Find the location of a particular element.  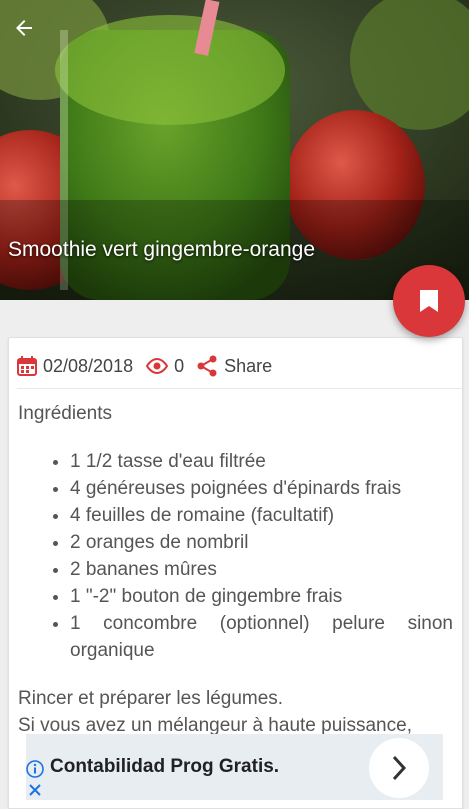

share-button: Share is located at coordinates (234, 366).